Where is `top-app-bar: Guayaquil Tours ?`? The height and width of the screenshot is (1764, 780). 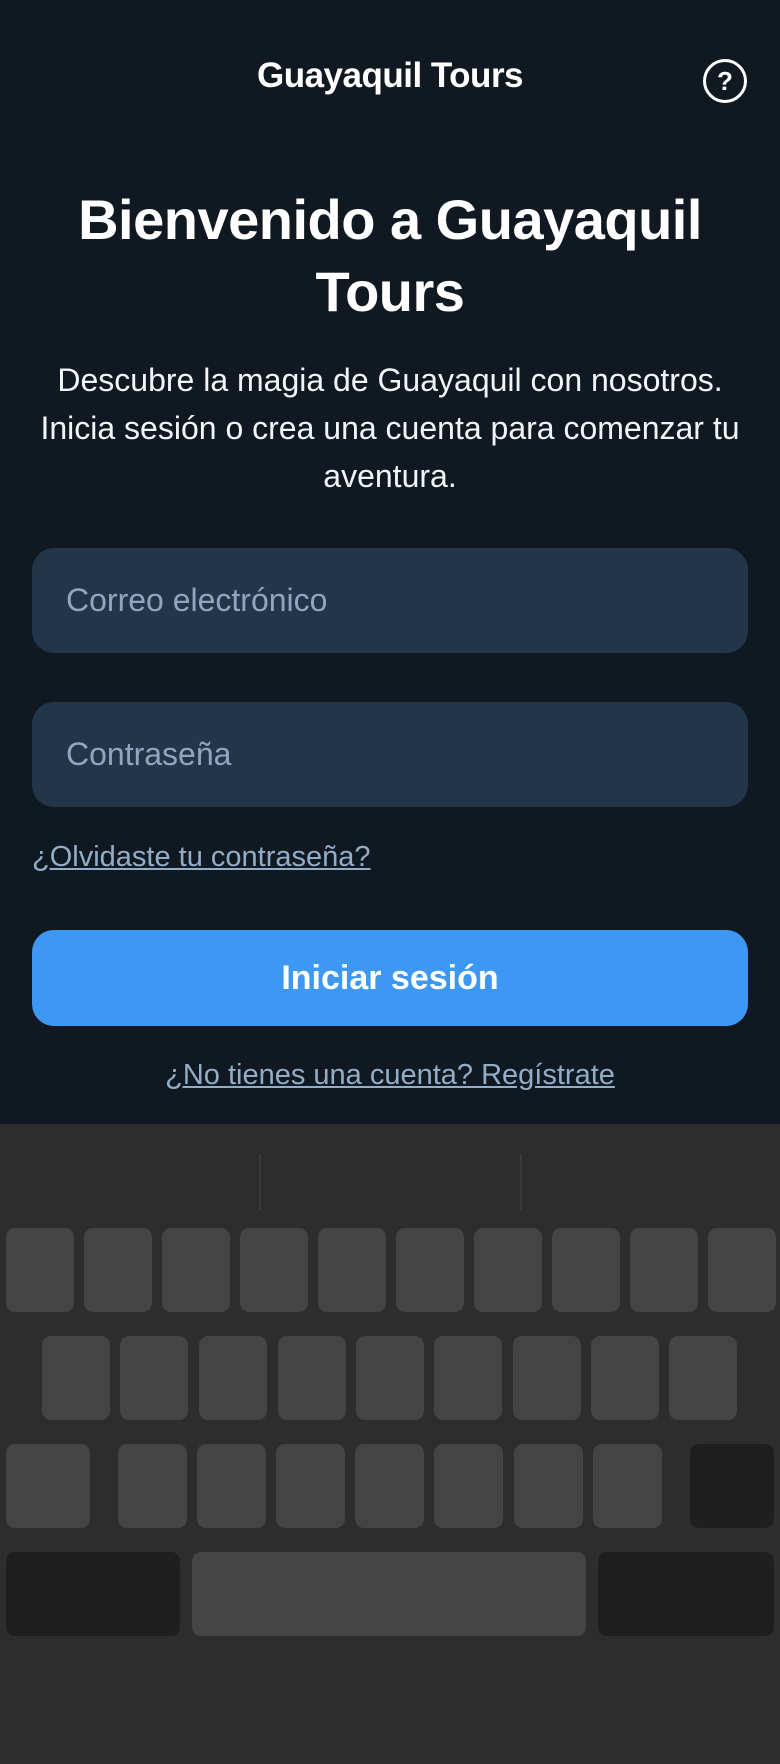
top-app-bar: Guayaquil Tours ? is located at coordinates (390, 80).